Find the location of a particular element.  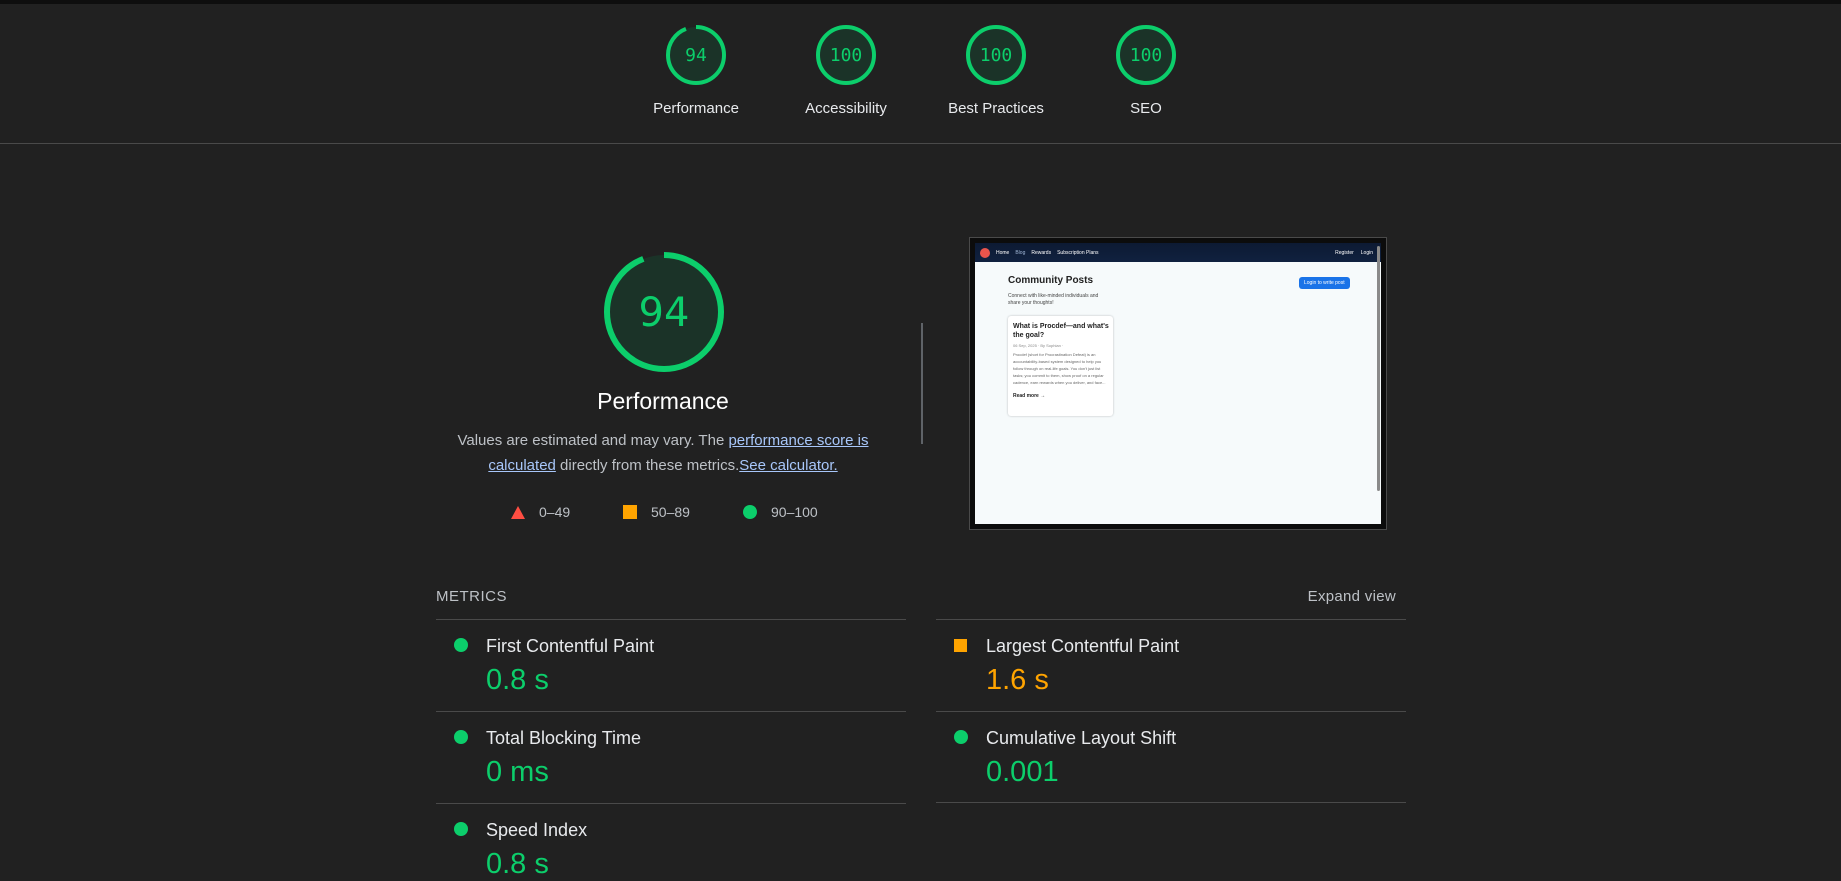

desc-text: Values are estimated and may vary. The is located at coordinates (593, 440).